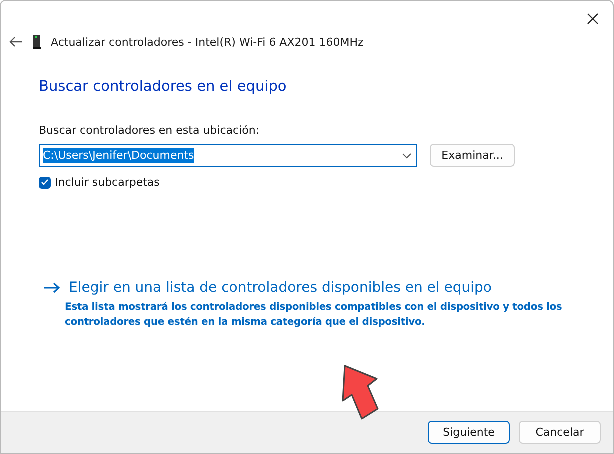 This screenshot has height=454, width=614. I want to click on page-heading: Buscar controladores en el equipo, so click(163, 87).